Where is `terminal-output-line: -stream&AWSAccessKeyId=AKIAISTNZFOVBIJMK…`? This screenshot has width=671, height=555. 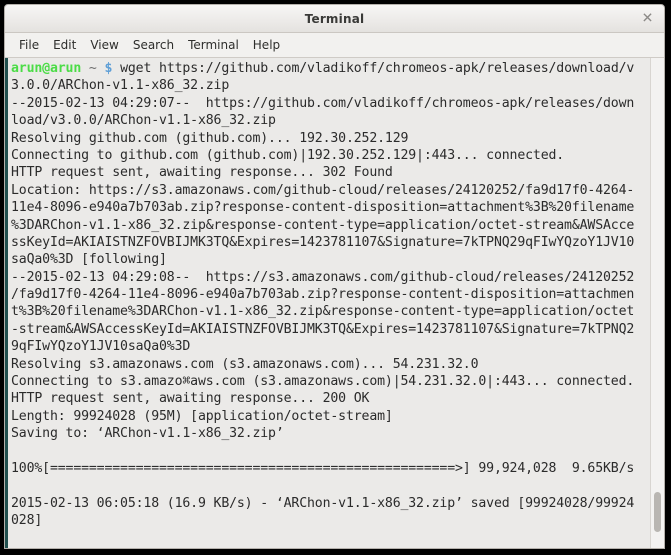 terminal-output-line: -stream&AWSAccessKeyId=AKIAISTNZFOVBIJMK… is located at coordinates (323, 329).